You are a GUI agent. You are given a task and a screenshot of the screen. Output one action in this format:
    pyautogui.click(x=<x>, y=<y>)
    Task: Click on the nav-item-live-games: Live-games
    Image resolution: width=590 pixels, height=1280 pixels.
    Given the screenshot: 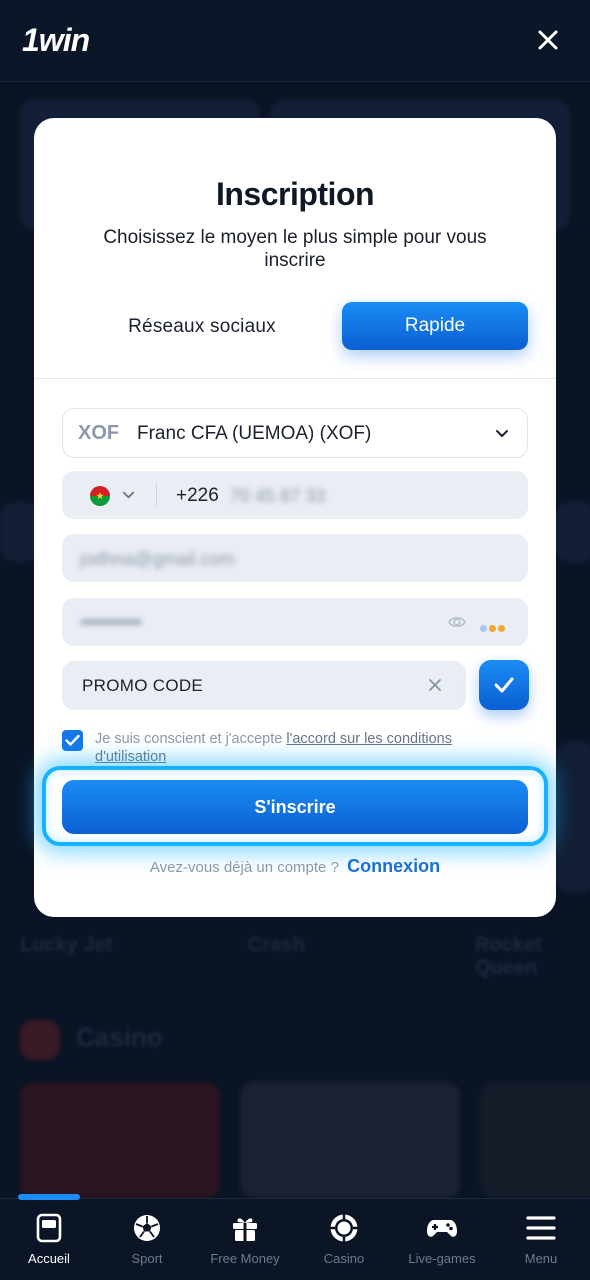 What is the action you would take?
    pyautogui.click(x=442, y=1239)
    